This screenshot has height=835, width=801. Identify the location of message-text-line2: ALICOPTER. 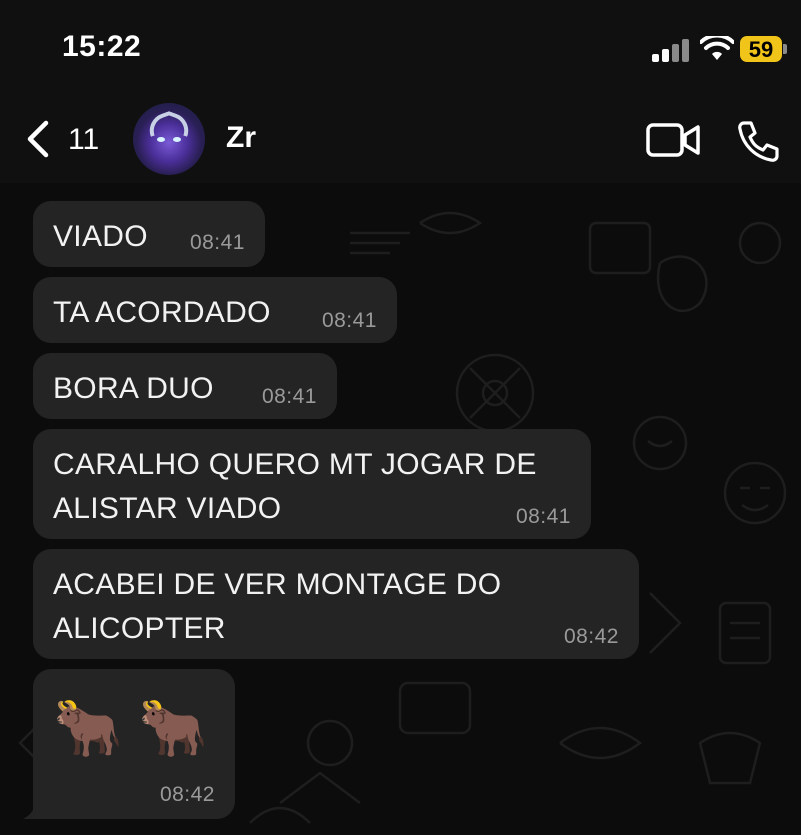
(139, 628).